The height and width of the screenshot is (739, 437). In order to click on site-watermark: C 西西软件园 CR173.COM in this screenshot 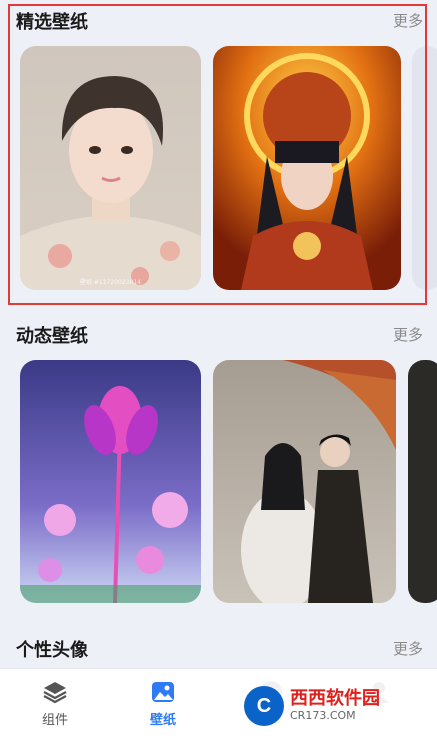, I will do `click(336, 706)`.